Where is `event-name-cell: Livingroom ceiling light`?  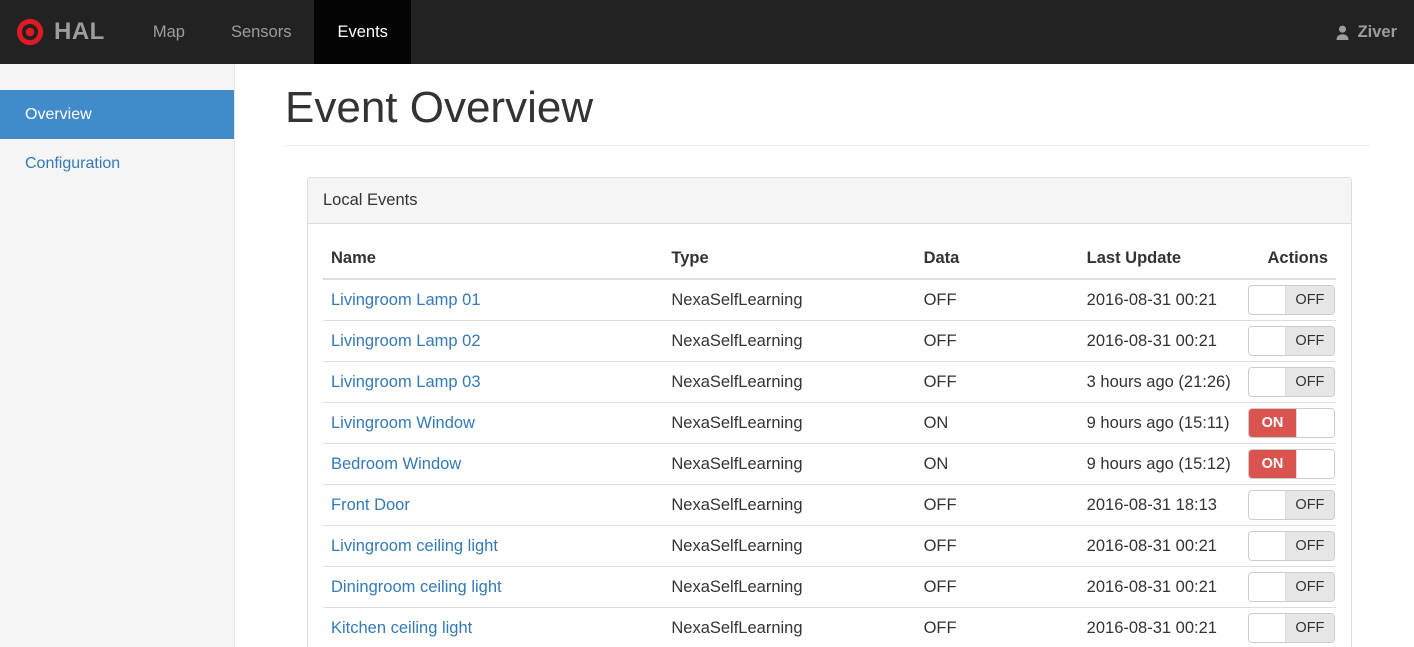
event-name-cell: Livingroom ceiling light is located at coordinates (493, 546).